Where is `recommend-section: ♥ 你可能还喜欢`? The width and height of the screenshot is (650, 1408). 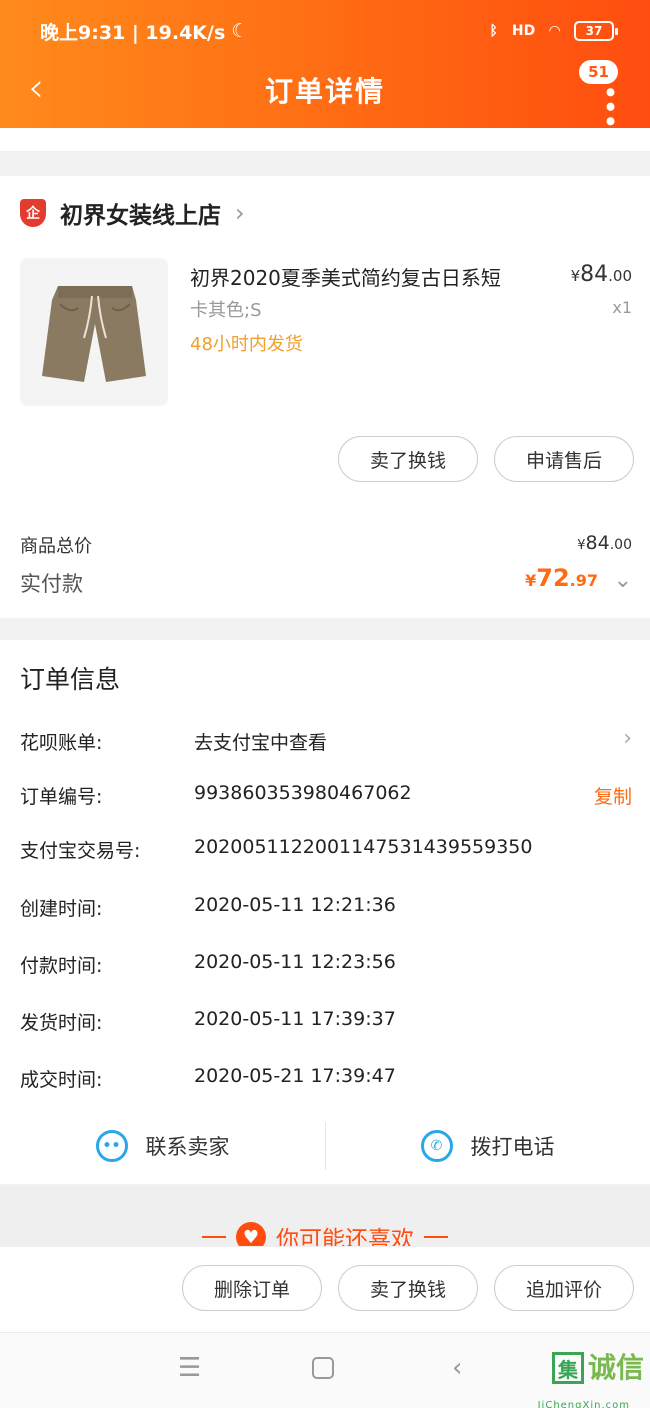
recommend-section: ♥ 你可能还喜欢 is located at coordinates (325, 1219).